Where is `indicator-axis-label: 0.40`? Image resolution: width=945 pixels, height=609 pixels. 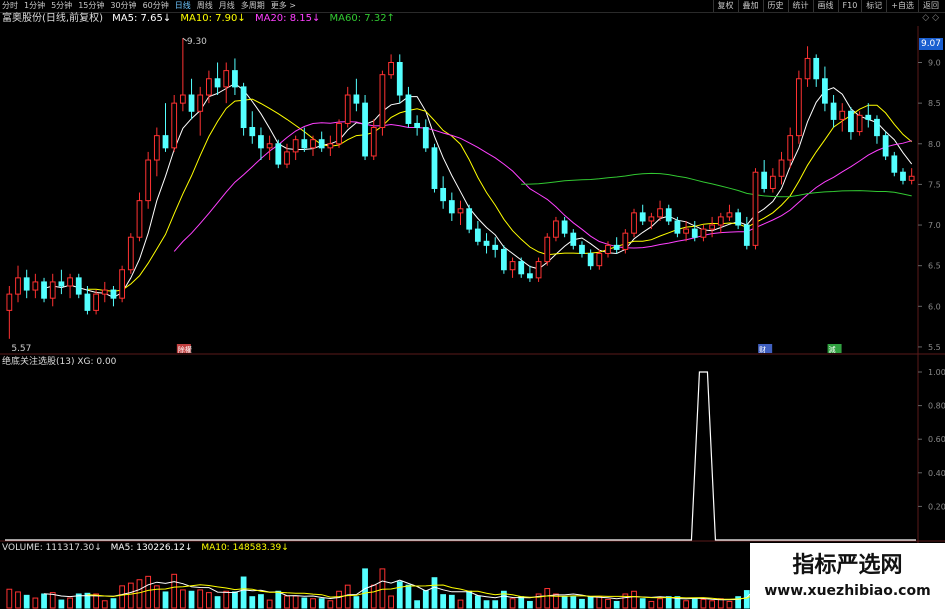 indicator-axis-label: 0.40 is located at coordinates (936, 473).